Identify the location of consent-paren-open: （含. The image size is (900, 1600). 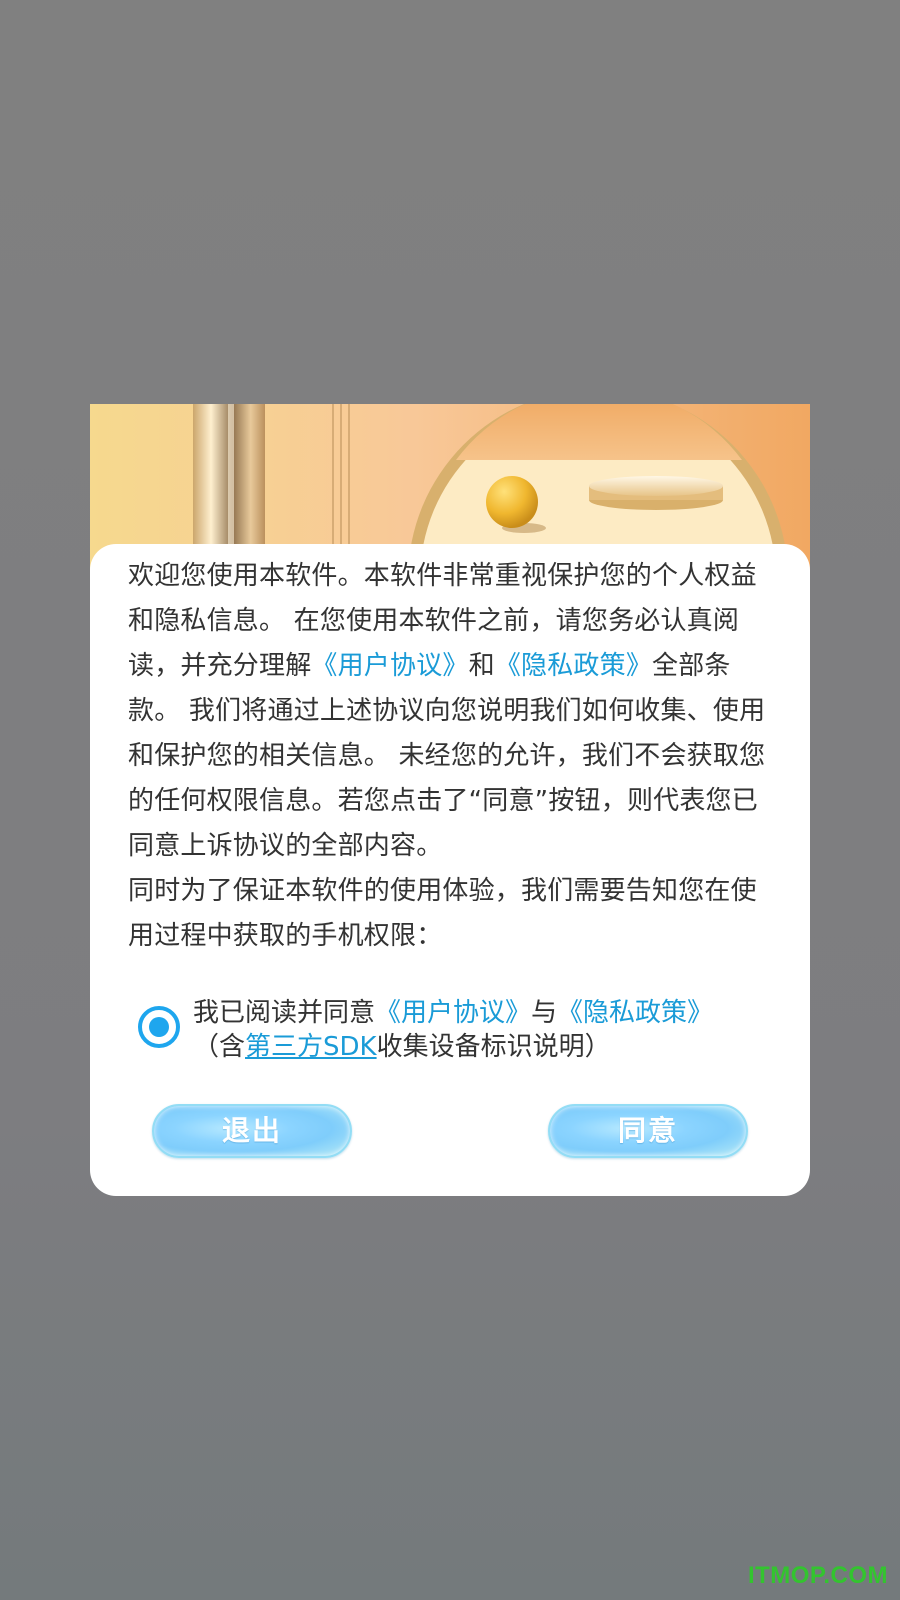
(219, 1047).